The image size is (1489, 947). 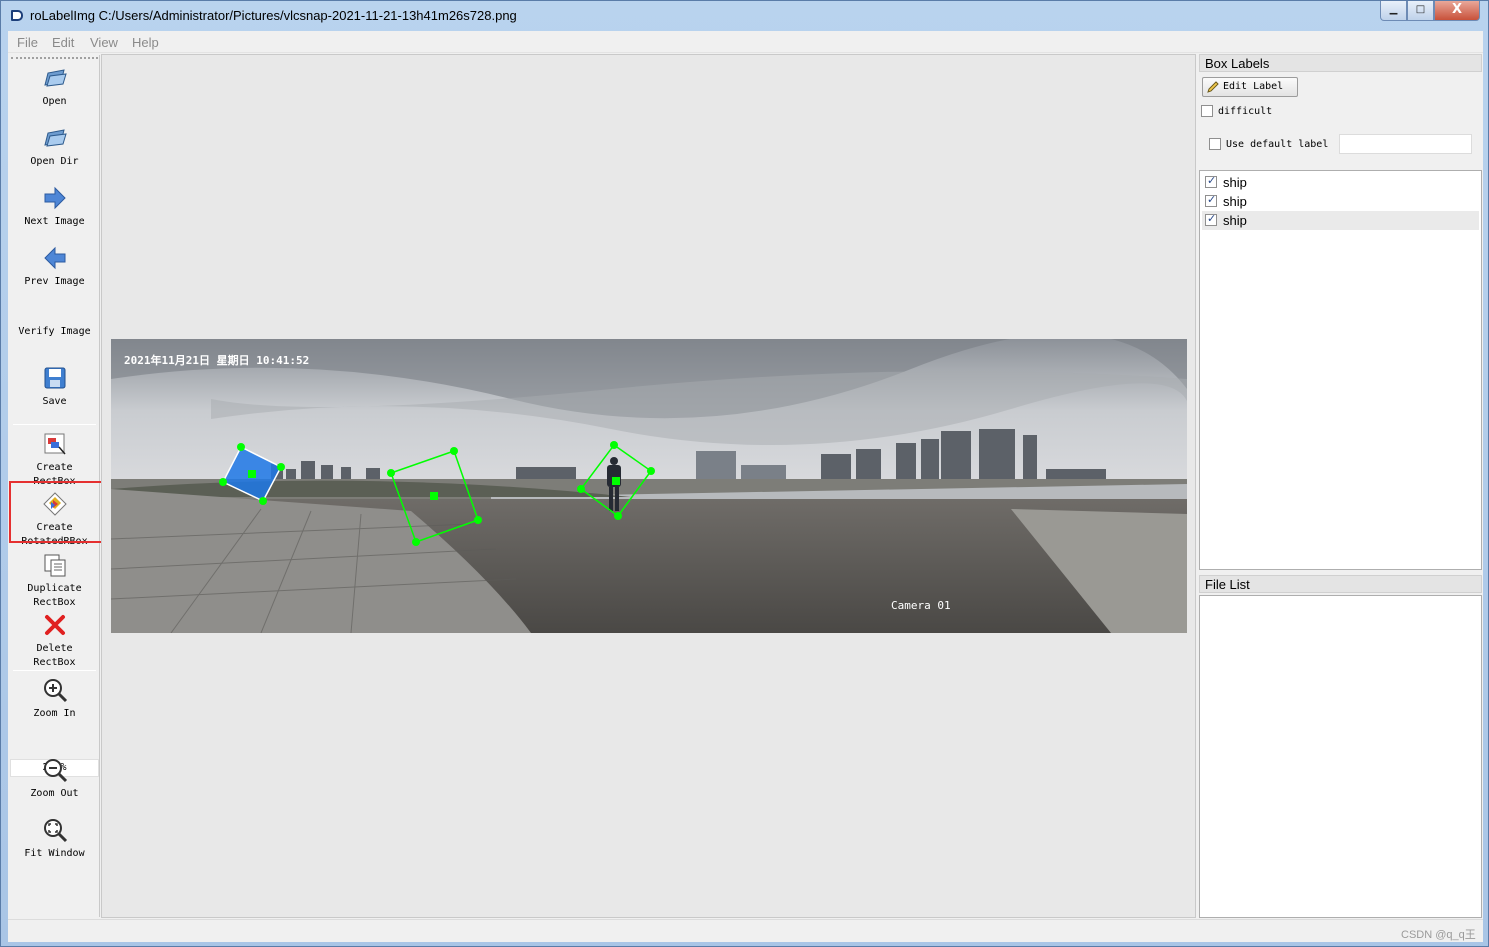 I want to click on file-list-title: File List, so click(x=1340, y=584).